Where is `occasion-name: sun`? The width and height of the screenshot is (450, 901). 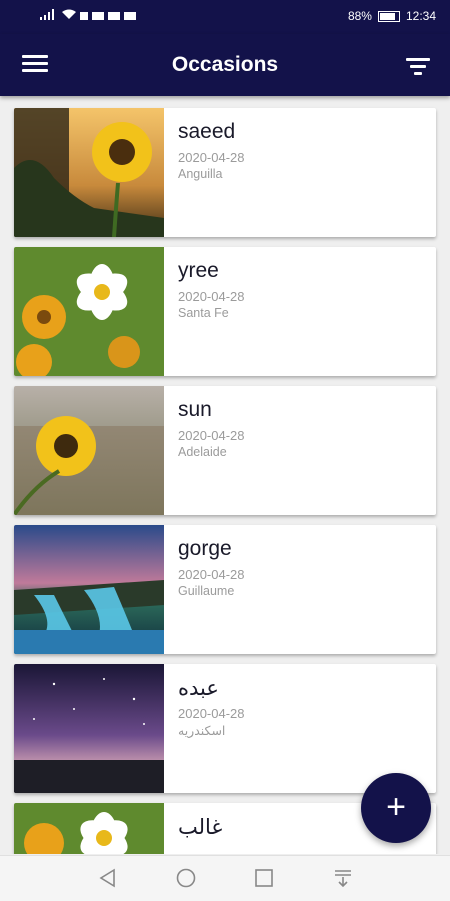 occasion-name: sun is located at coordinates (195, 409).